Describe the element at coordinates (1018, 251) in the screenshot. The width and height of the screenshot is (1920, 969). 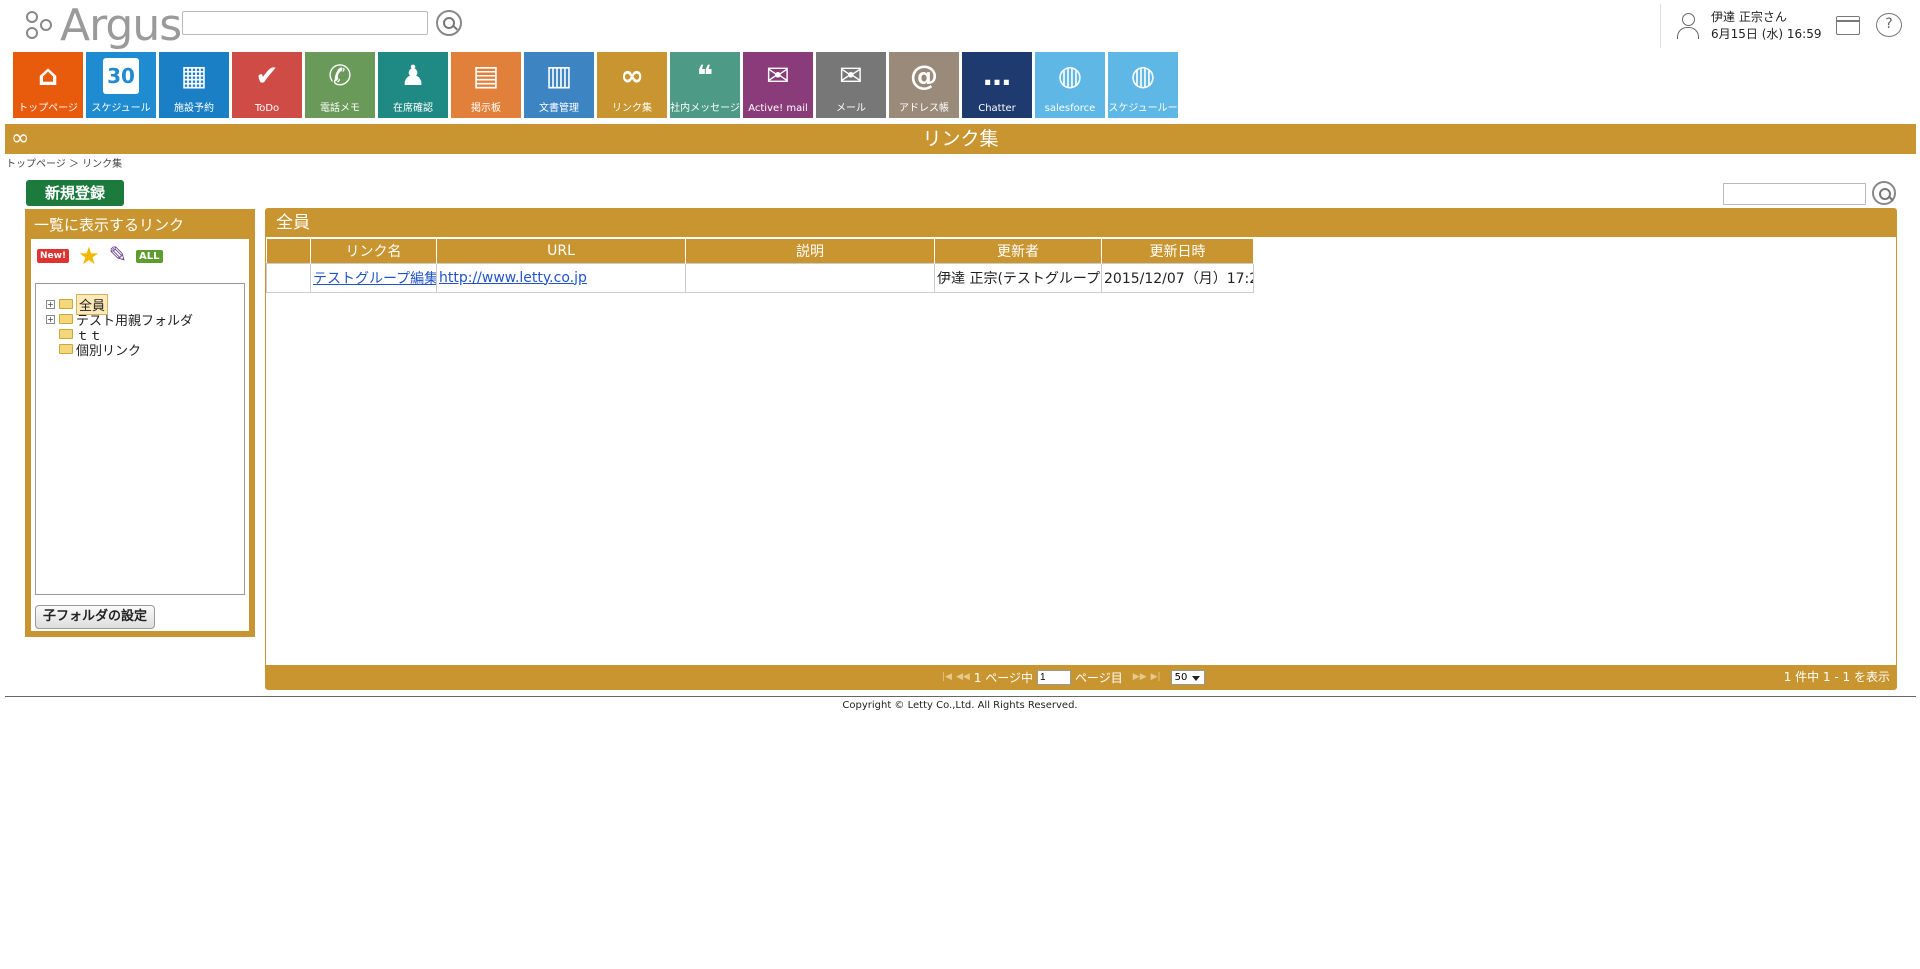
I see `column-header: 更新者` at that location.